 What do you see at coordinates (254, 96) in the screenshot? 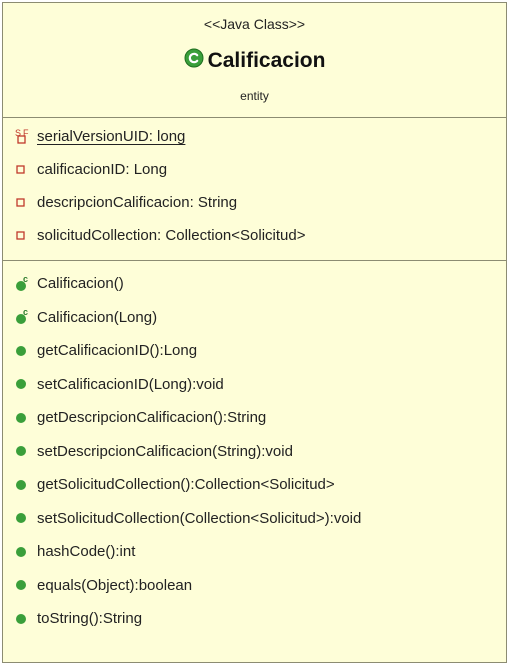
I see `class-package: entity` at bounding box center [254, 96].